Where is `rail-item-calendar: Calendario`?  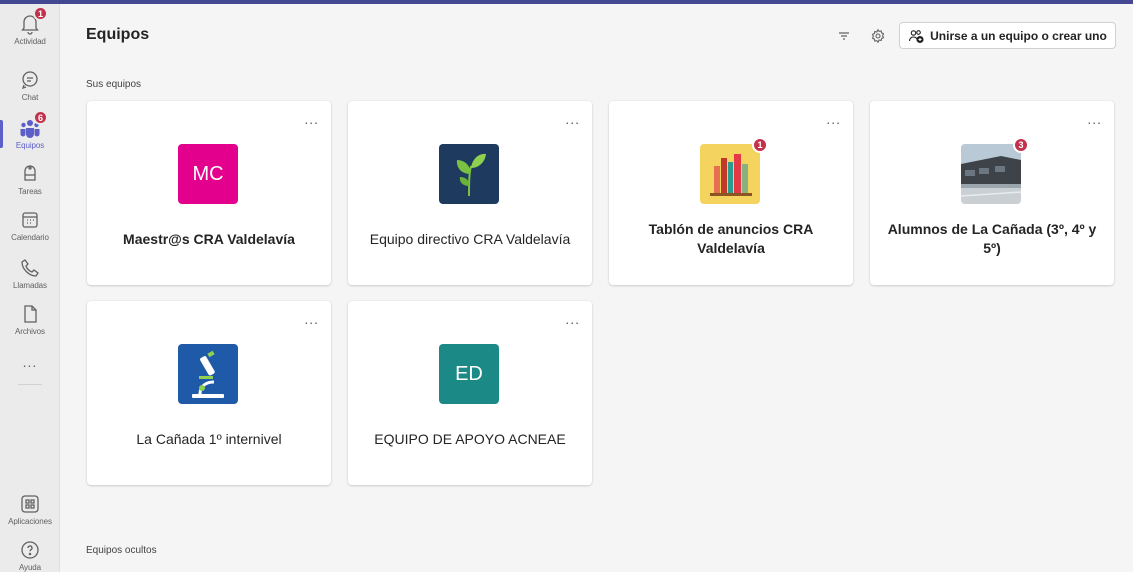 rail-item-calendar: Calendario is located at coordinates (30, 229).